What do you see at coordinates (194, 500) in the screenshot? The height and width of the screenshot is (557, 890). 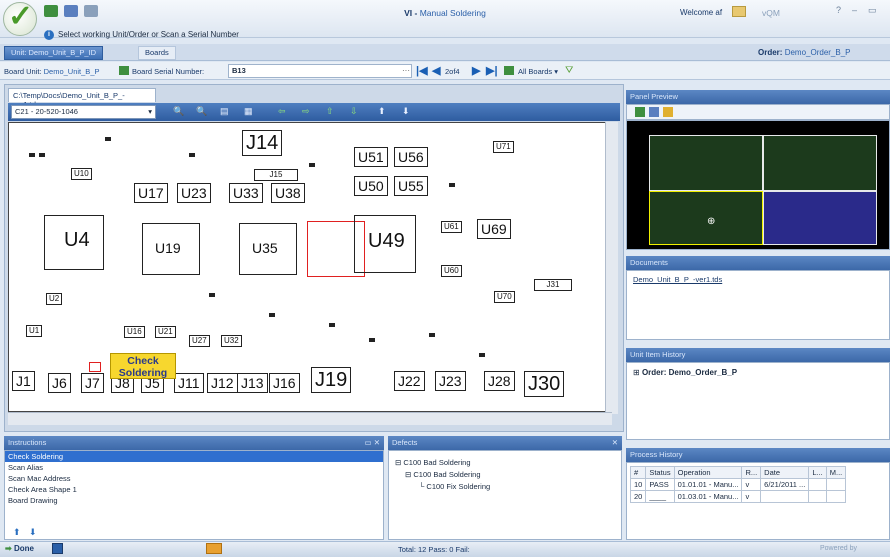 I see `instruction-item-board-drawing: Board Drawing` at bounding box center [194, 500].